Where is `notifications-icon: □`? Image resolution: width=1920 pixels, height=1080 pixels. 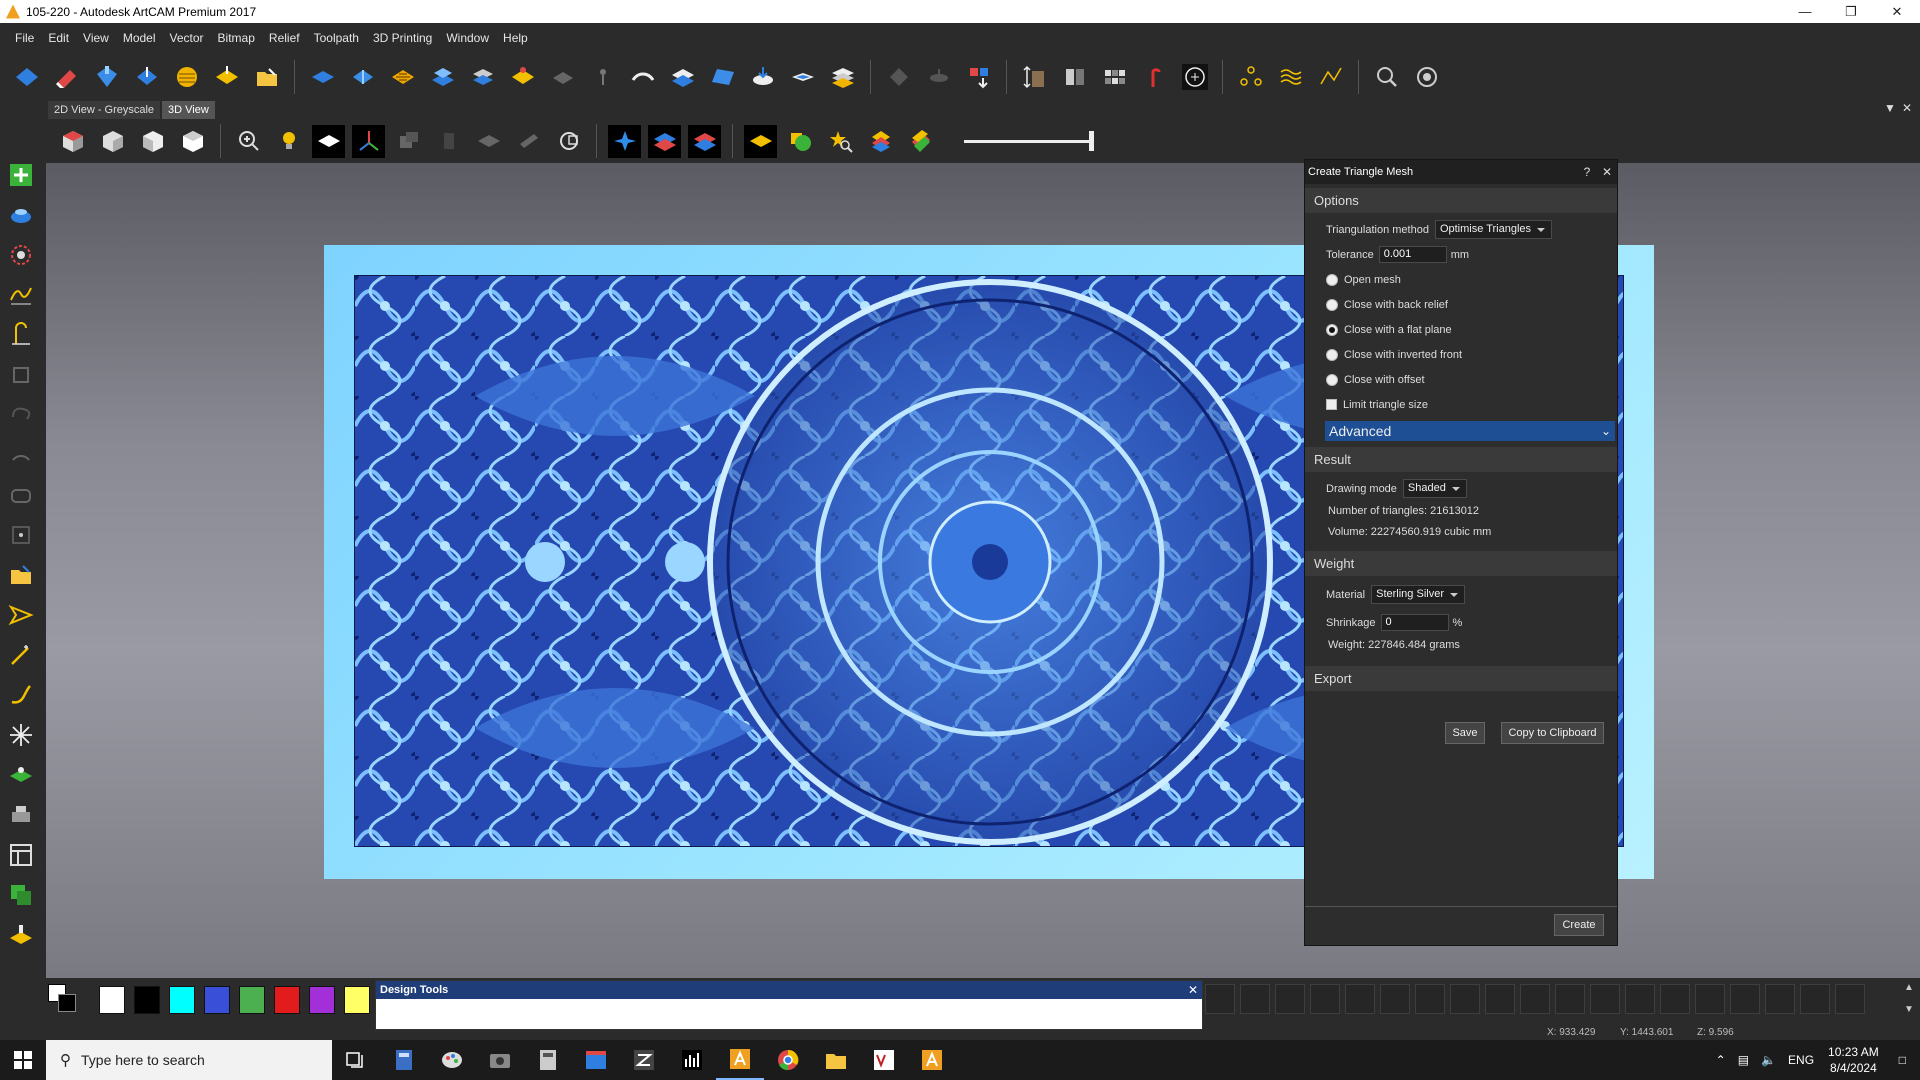
notifications-icon: □ is located at coordinates (1902, 1060).